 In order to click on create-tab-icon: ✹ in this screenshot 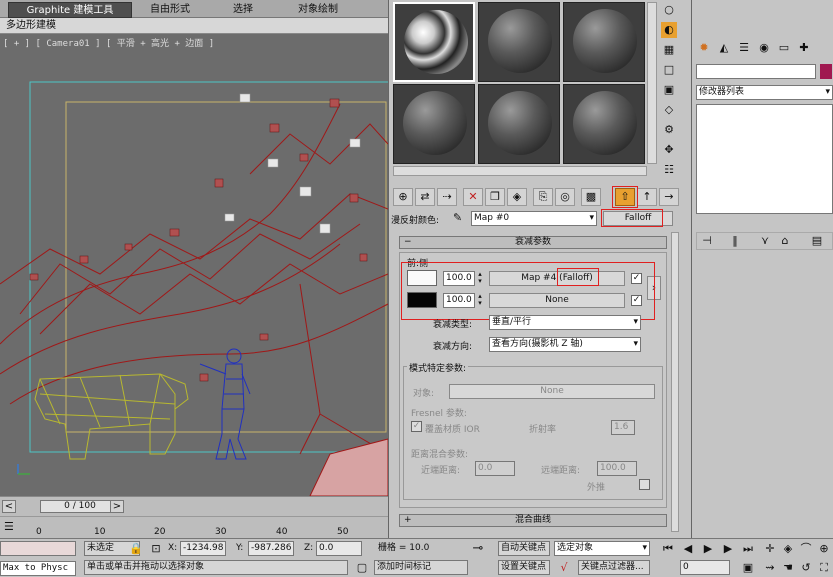, I will do `click(704, 48)`.